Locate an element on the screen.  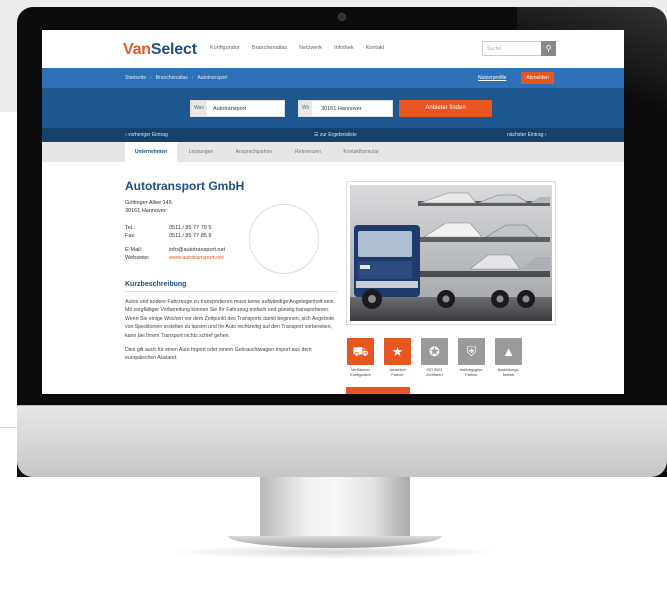
next-entry-label: nächster Eintrag is located at coordinates (525, 135).